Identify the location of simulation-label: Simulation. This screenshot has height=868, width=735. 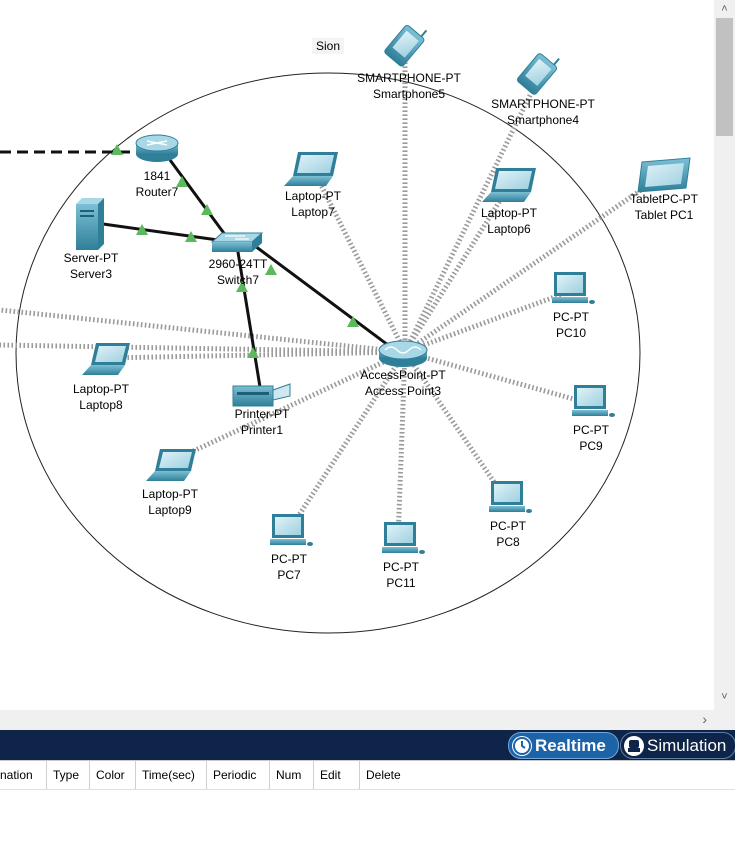
(687, 745).